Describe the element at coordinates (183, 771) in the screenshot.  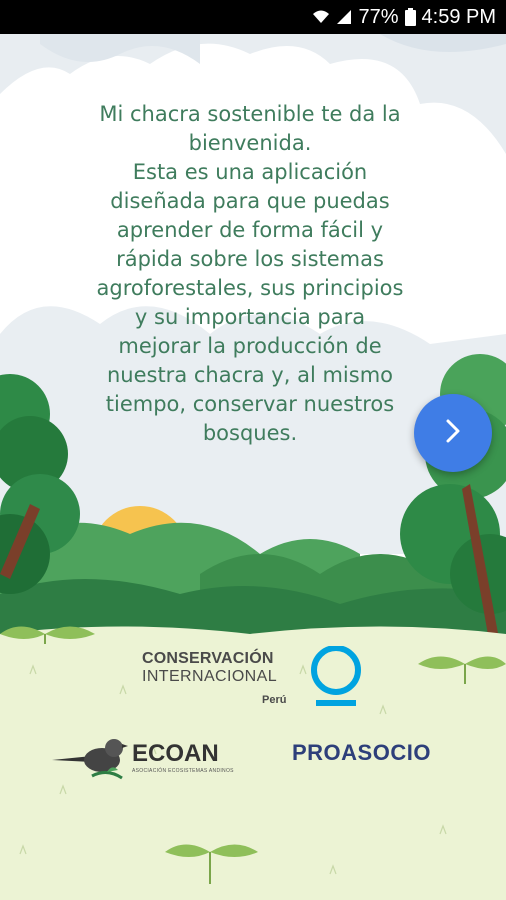
I see `ecoan-subtitle: ASOCIACIÓN ECOSISTEMAS ANDINOS` at that location.